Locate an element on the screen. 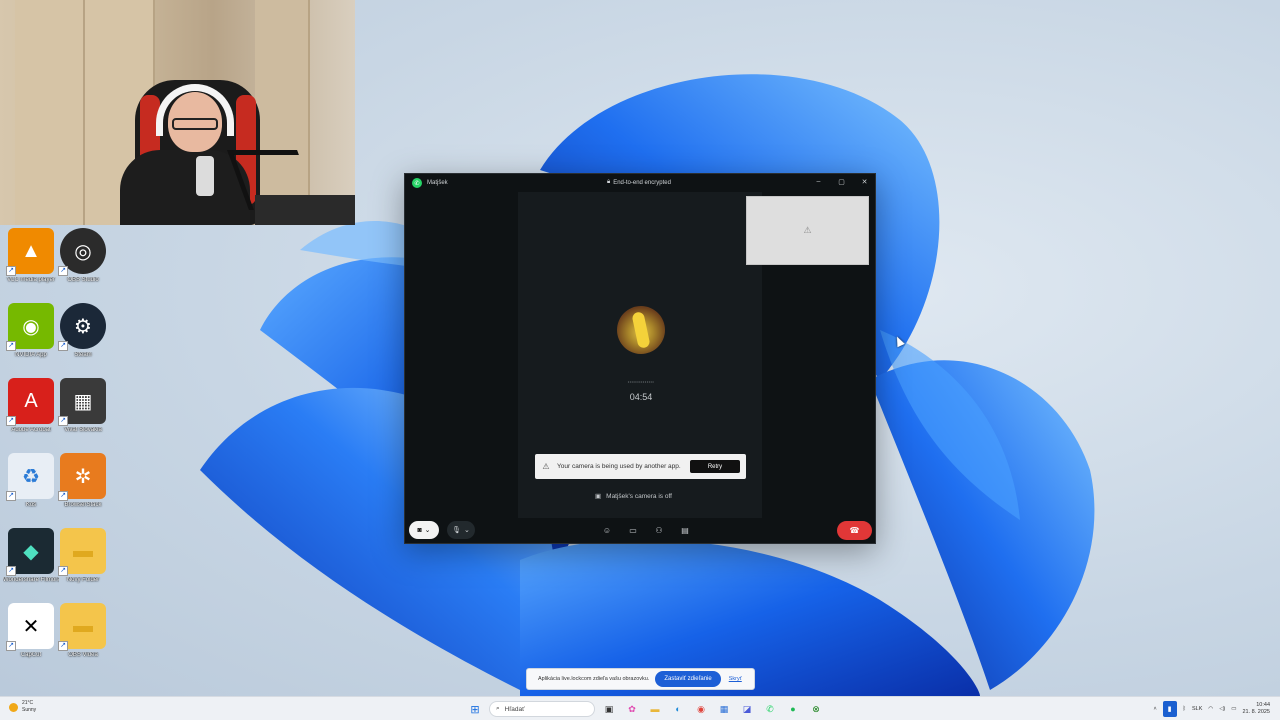 The height and width of the screenshot is (720, 1280). copilot-icon: ✿ is located at coordinates (632, 709).